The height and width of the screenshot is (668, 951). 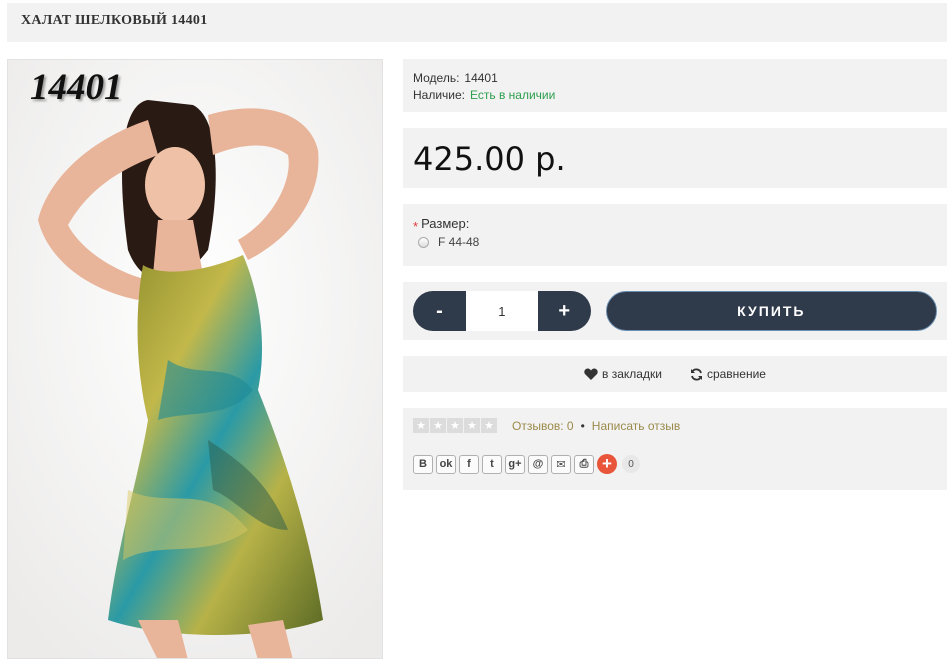 What do you see at coordinates (675, 95) in the screenshot?
I see `stock-row: Наличие: Есть в наличии` at bounding box center [675, 95].